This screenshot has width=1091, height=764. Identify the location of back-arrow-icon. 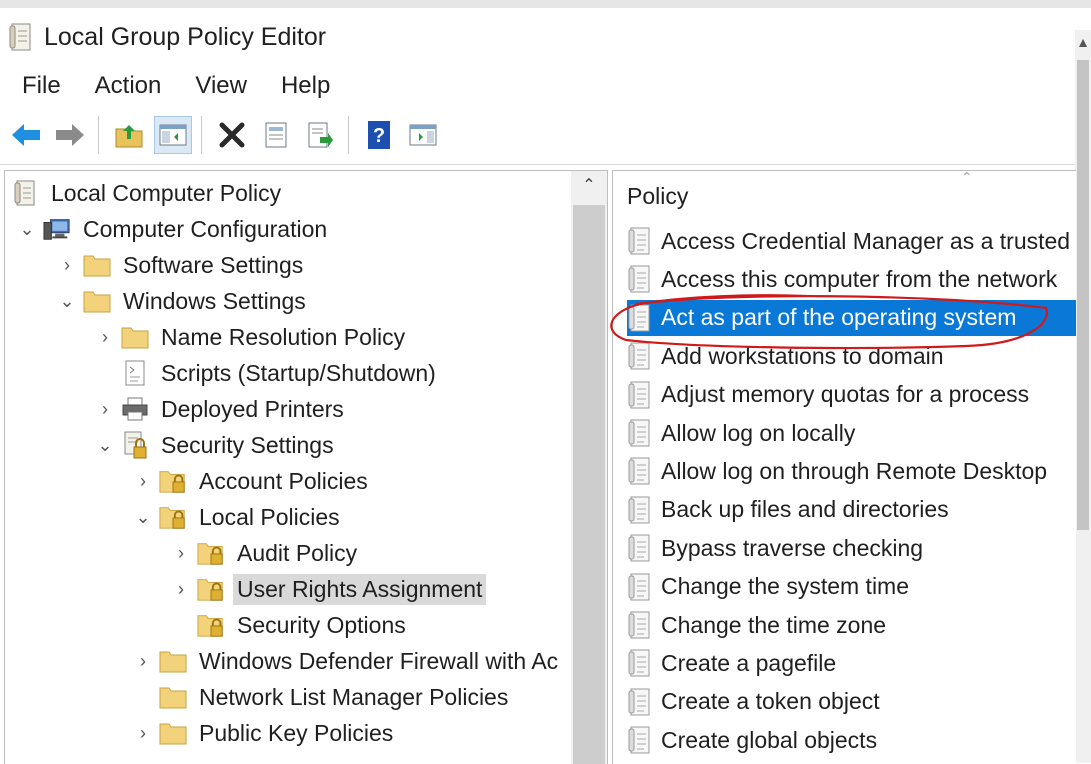
(26, 135).